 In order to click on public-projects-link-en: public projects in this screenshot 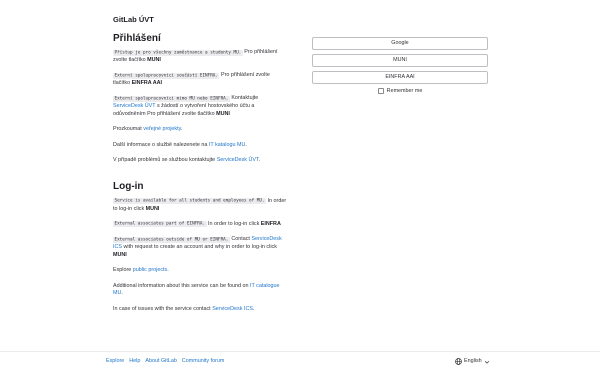, I will do `click(150, 270)`.